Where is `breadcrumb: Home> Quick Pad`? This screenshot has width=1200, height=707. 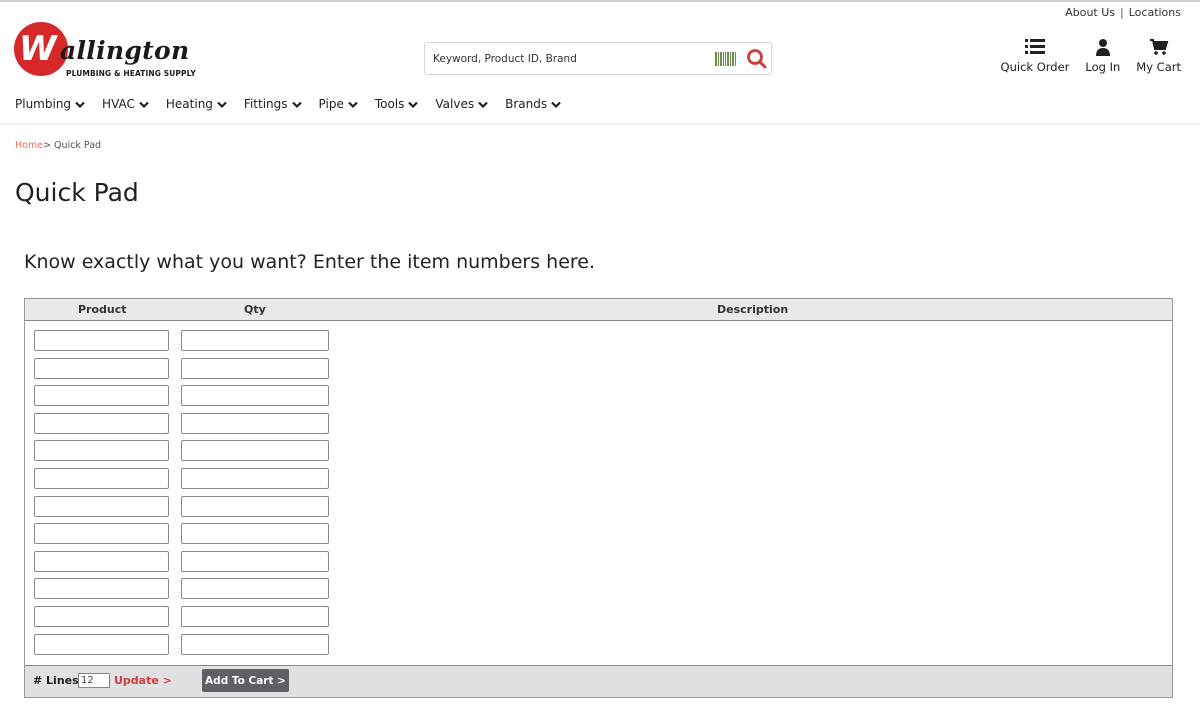 breadcrumb: Home> Quick Pad is located at coordinates (58, 145).